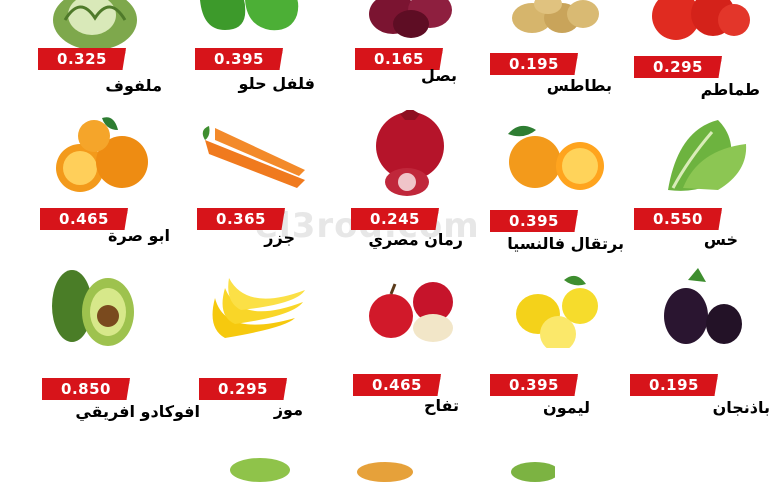 The image size is (780, 482). What do you see at coordinates (566, 407) in the screenshot?
I see `product-name: ليمون` at bounding box center [566, 407].